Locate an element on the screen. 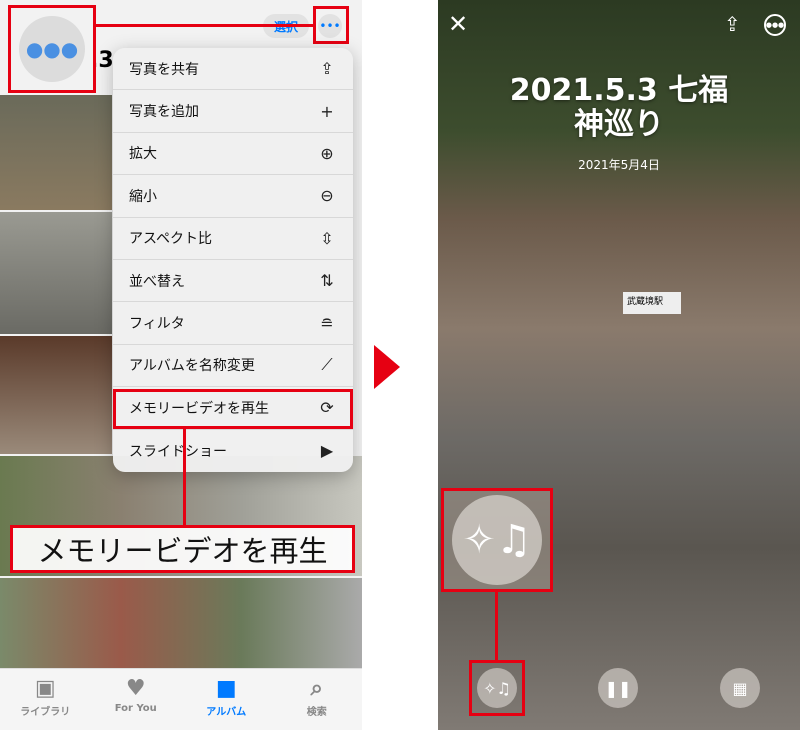  menu-item: フィルタ ≘ is located at coordinates (233, 323).